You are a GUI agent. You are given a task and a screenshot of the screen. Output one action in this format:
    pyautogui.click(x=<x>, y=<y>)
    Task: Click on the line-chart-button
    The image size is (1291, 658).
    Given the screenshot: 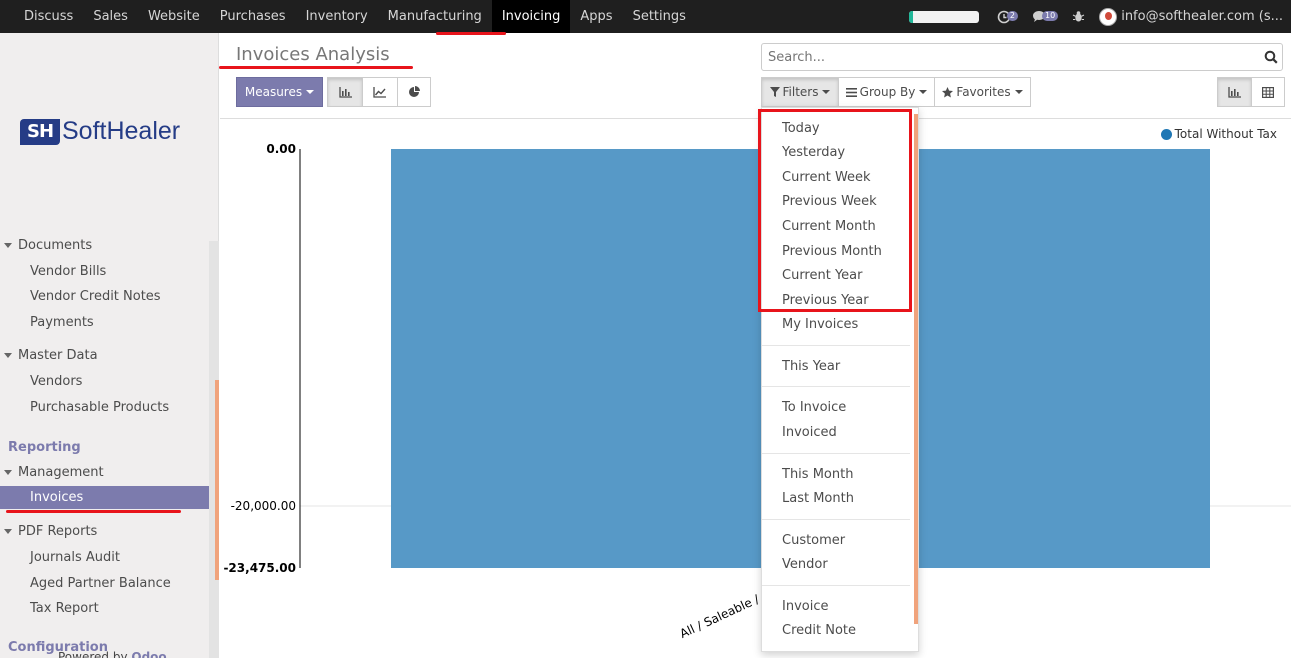 What is the action you would take?
    pyautogui.click(x=380, y=92)
    